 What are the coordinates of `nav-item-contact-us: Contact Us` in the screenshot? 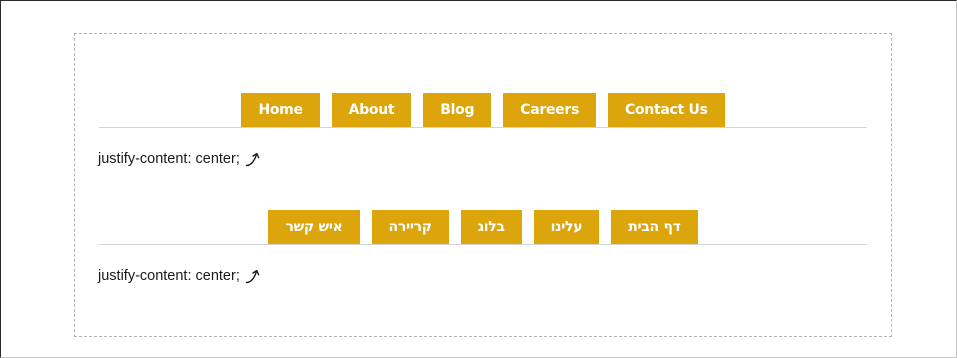 It's located at (666, 110).